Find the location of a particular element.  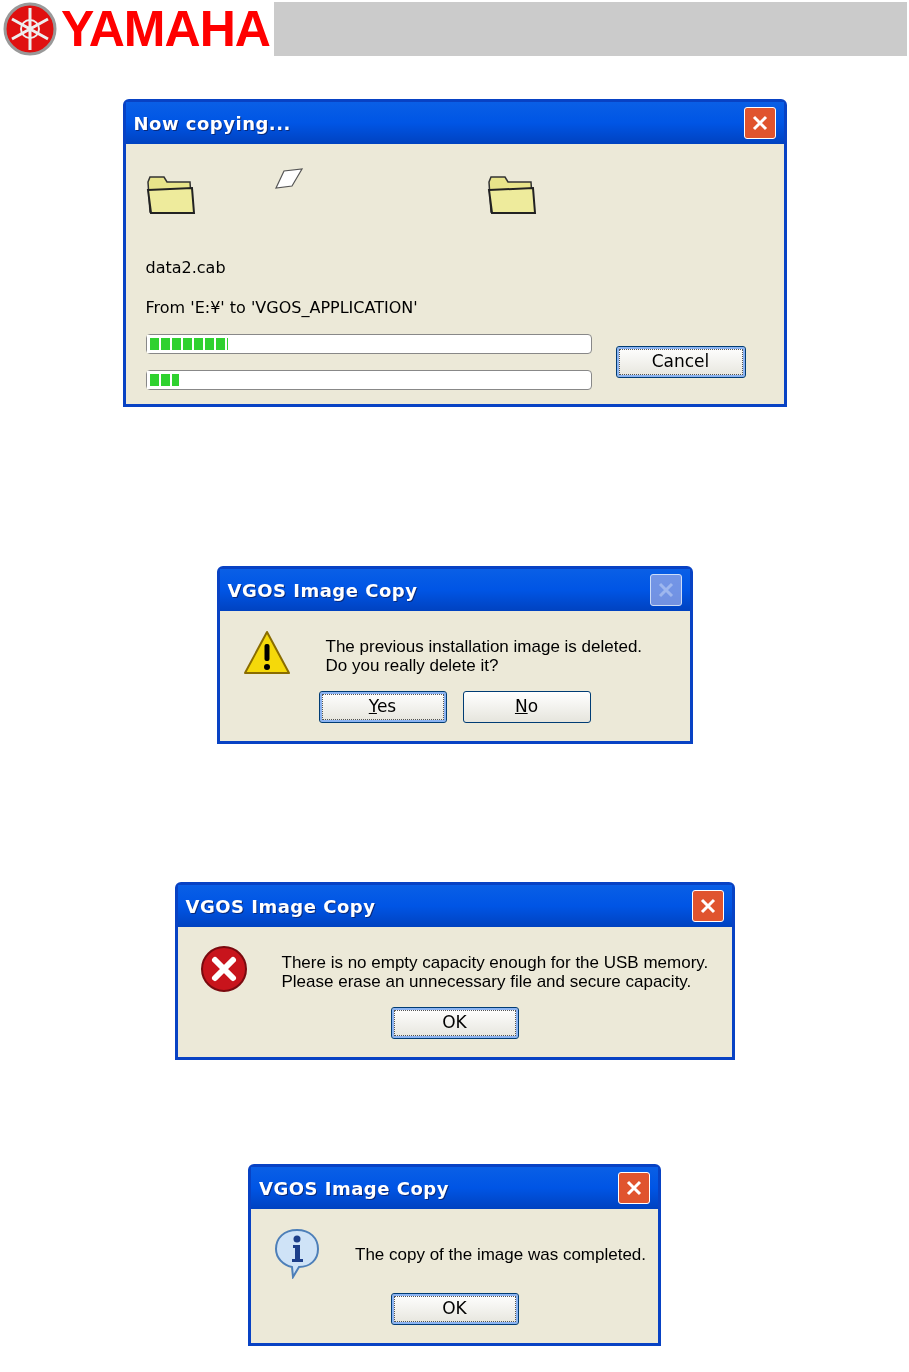

error-icon is located at coordinates (223, 969).